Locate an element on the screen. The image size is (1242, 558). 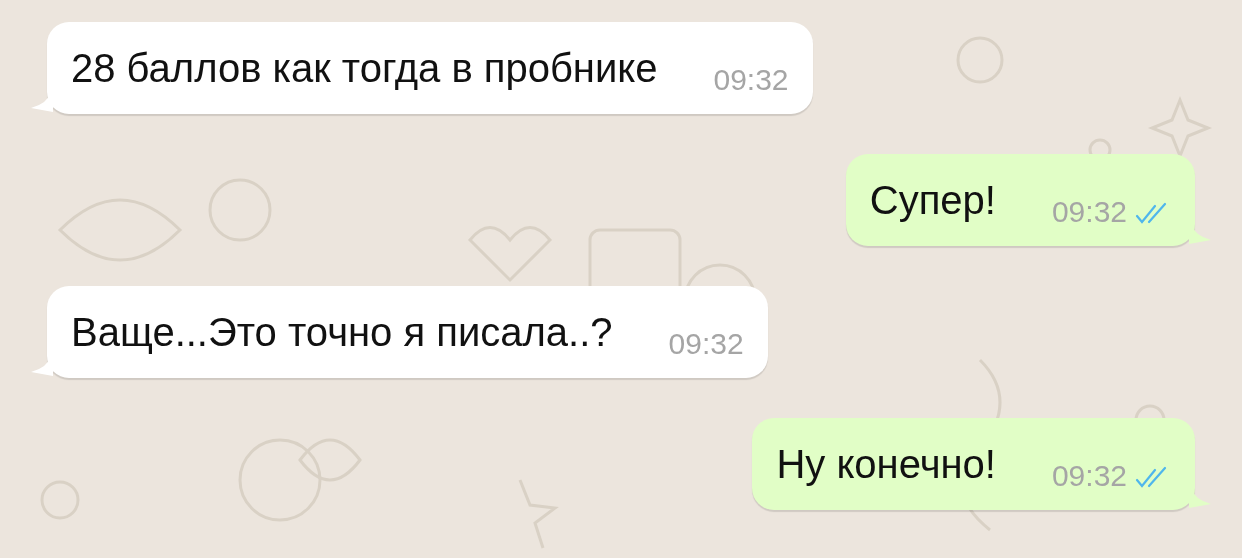
message-text: Супер! is located at coordinates (932, 200).